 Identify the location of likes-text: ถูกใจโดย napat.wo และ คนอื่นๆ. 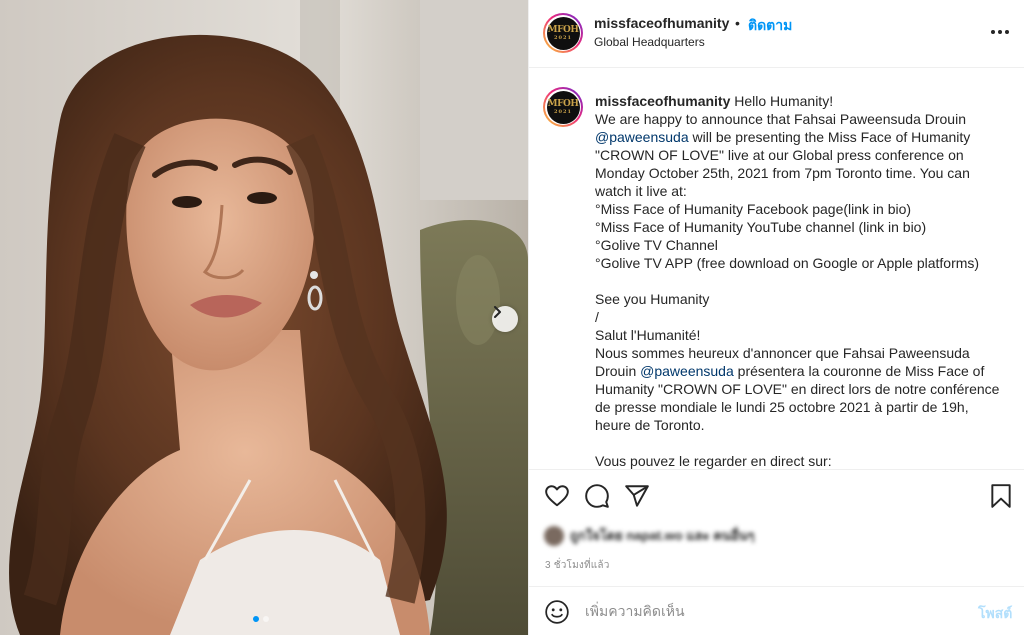
(662, 535).